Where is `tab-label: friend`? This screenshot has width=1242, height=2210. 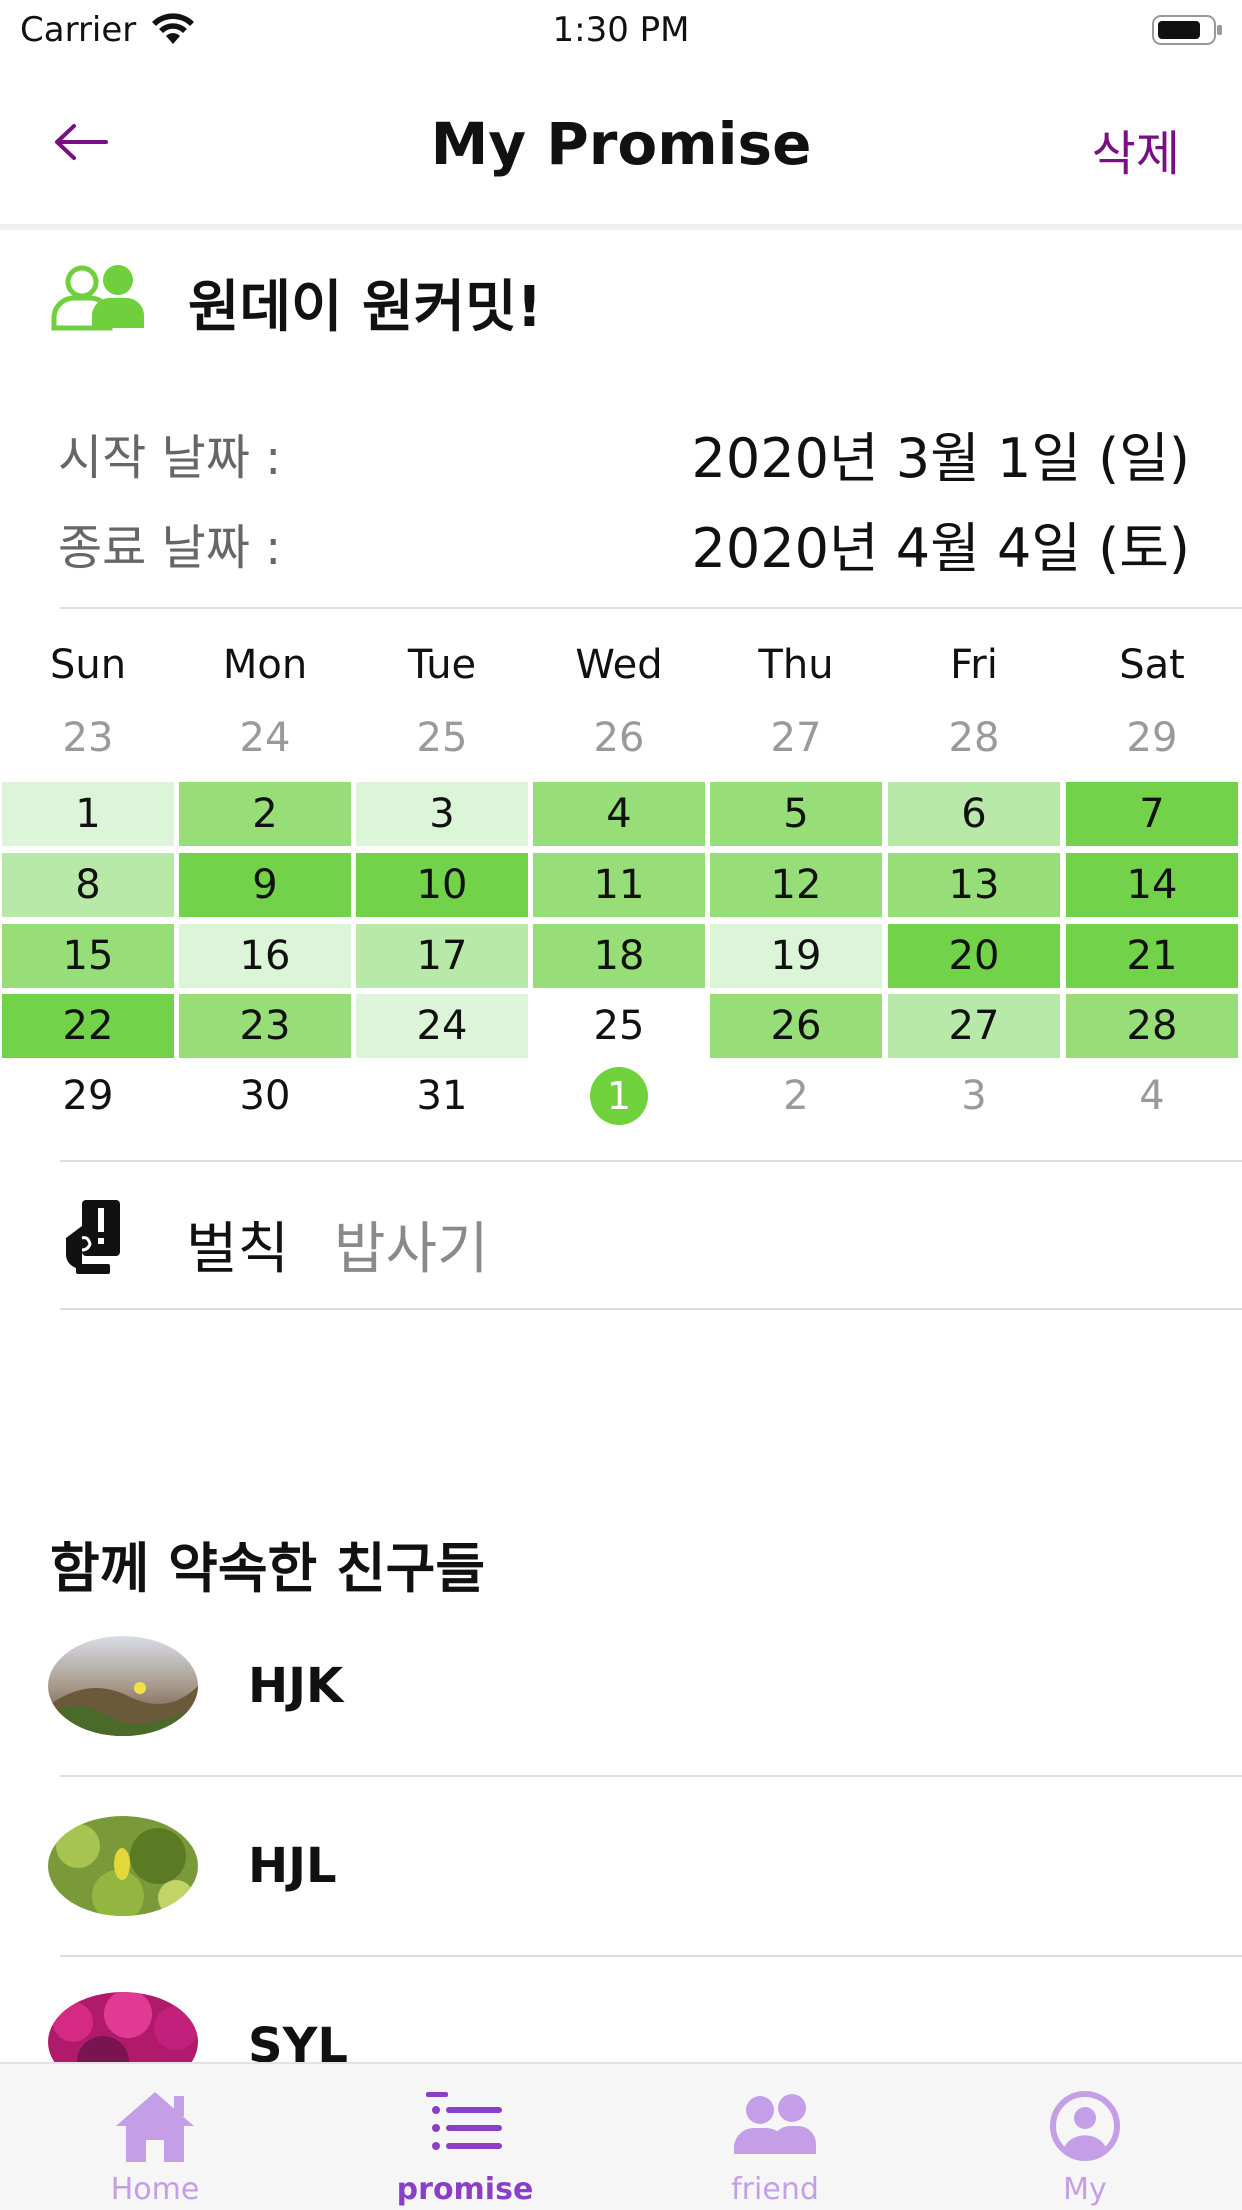 tab-label: friend is located at coordinates (775, 2189).